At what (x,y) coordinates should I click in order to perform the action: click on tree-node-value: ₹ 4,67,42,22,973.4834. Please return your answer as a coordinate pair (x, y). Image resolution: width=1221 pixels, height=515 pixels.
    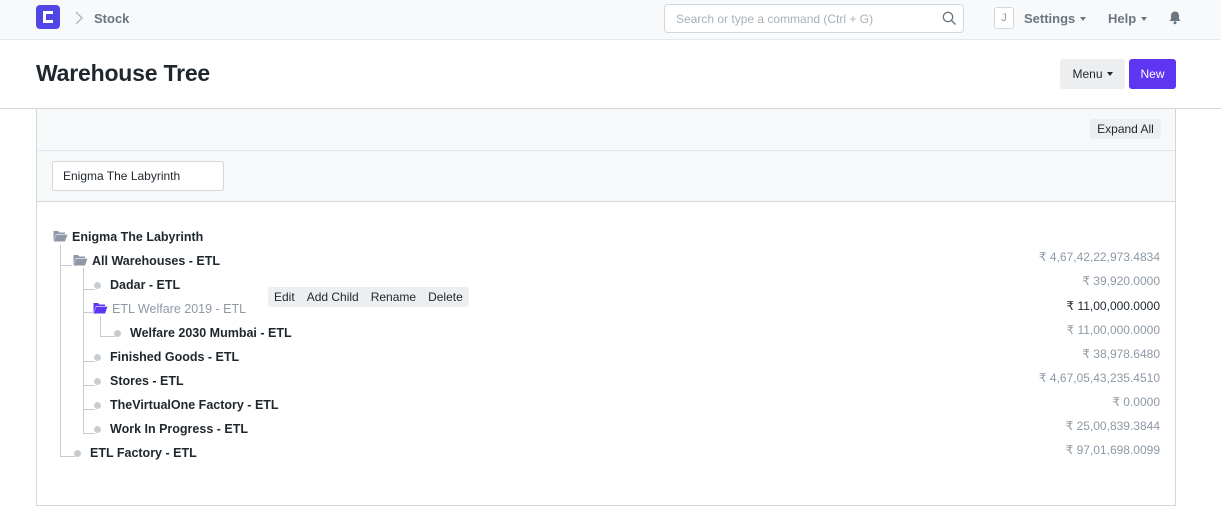
    Looking at the image, I should click on (1099, 257).